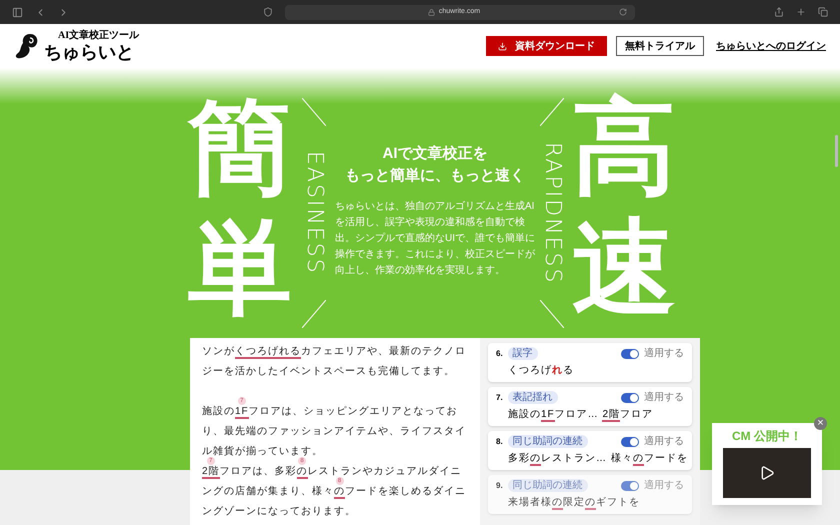  What do you see at coordinates (99, 36) in the screenshot?
I see `logo-tagline: AI文章校正ツール` at bounding box center [99, 36].